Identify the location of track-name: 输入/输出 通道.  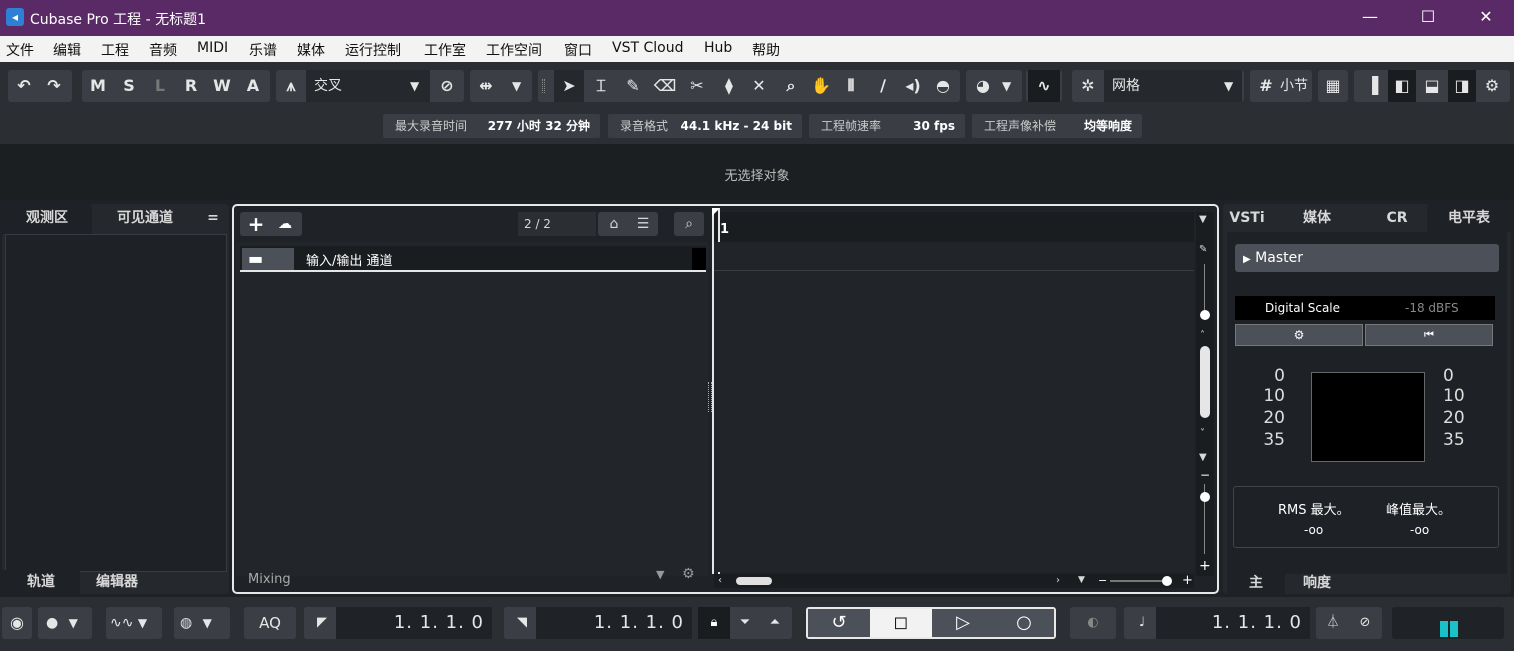
(349, 259).